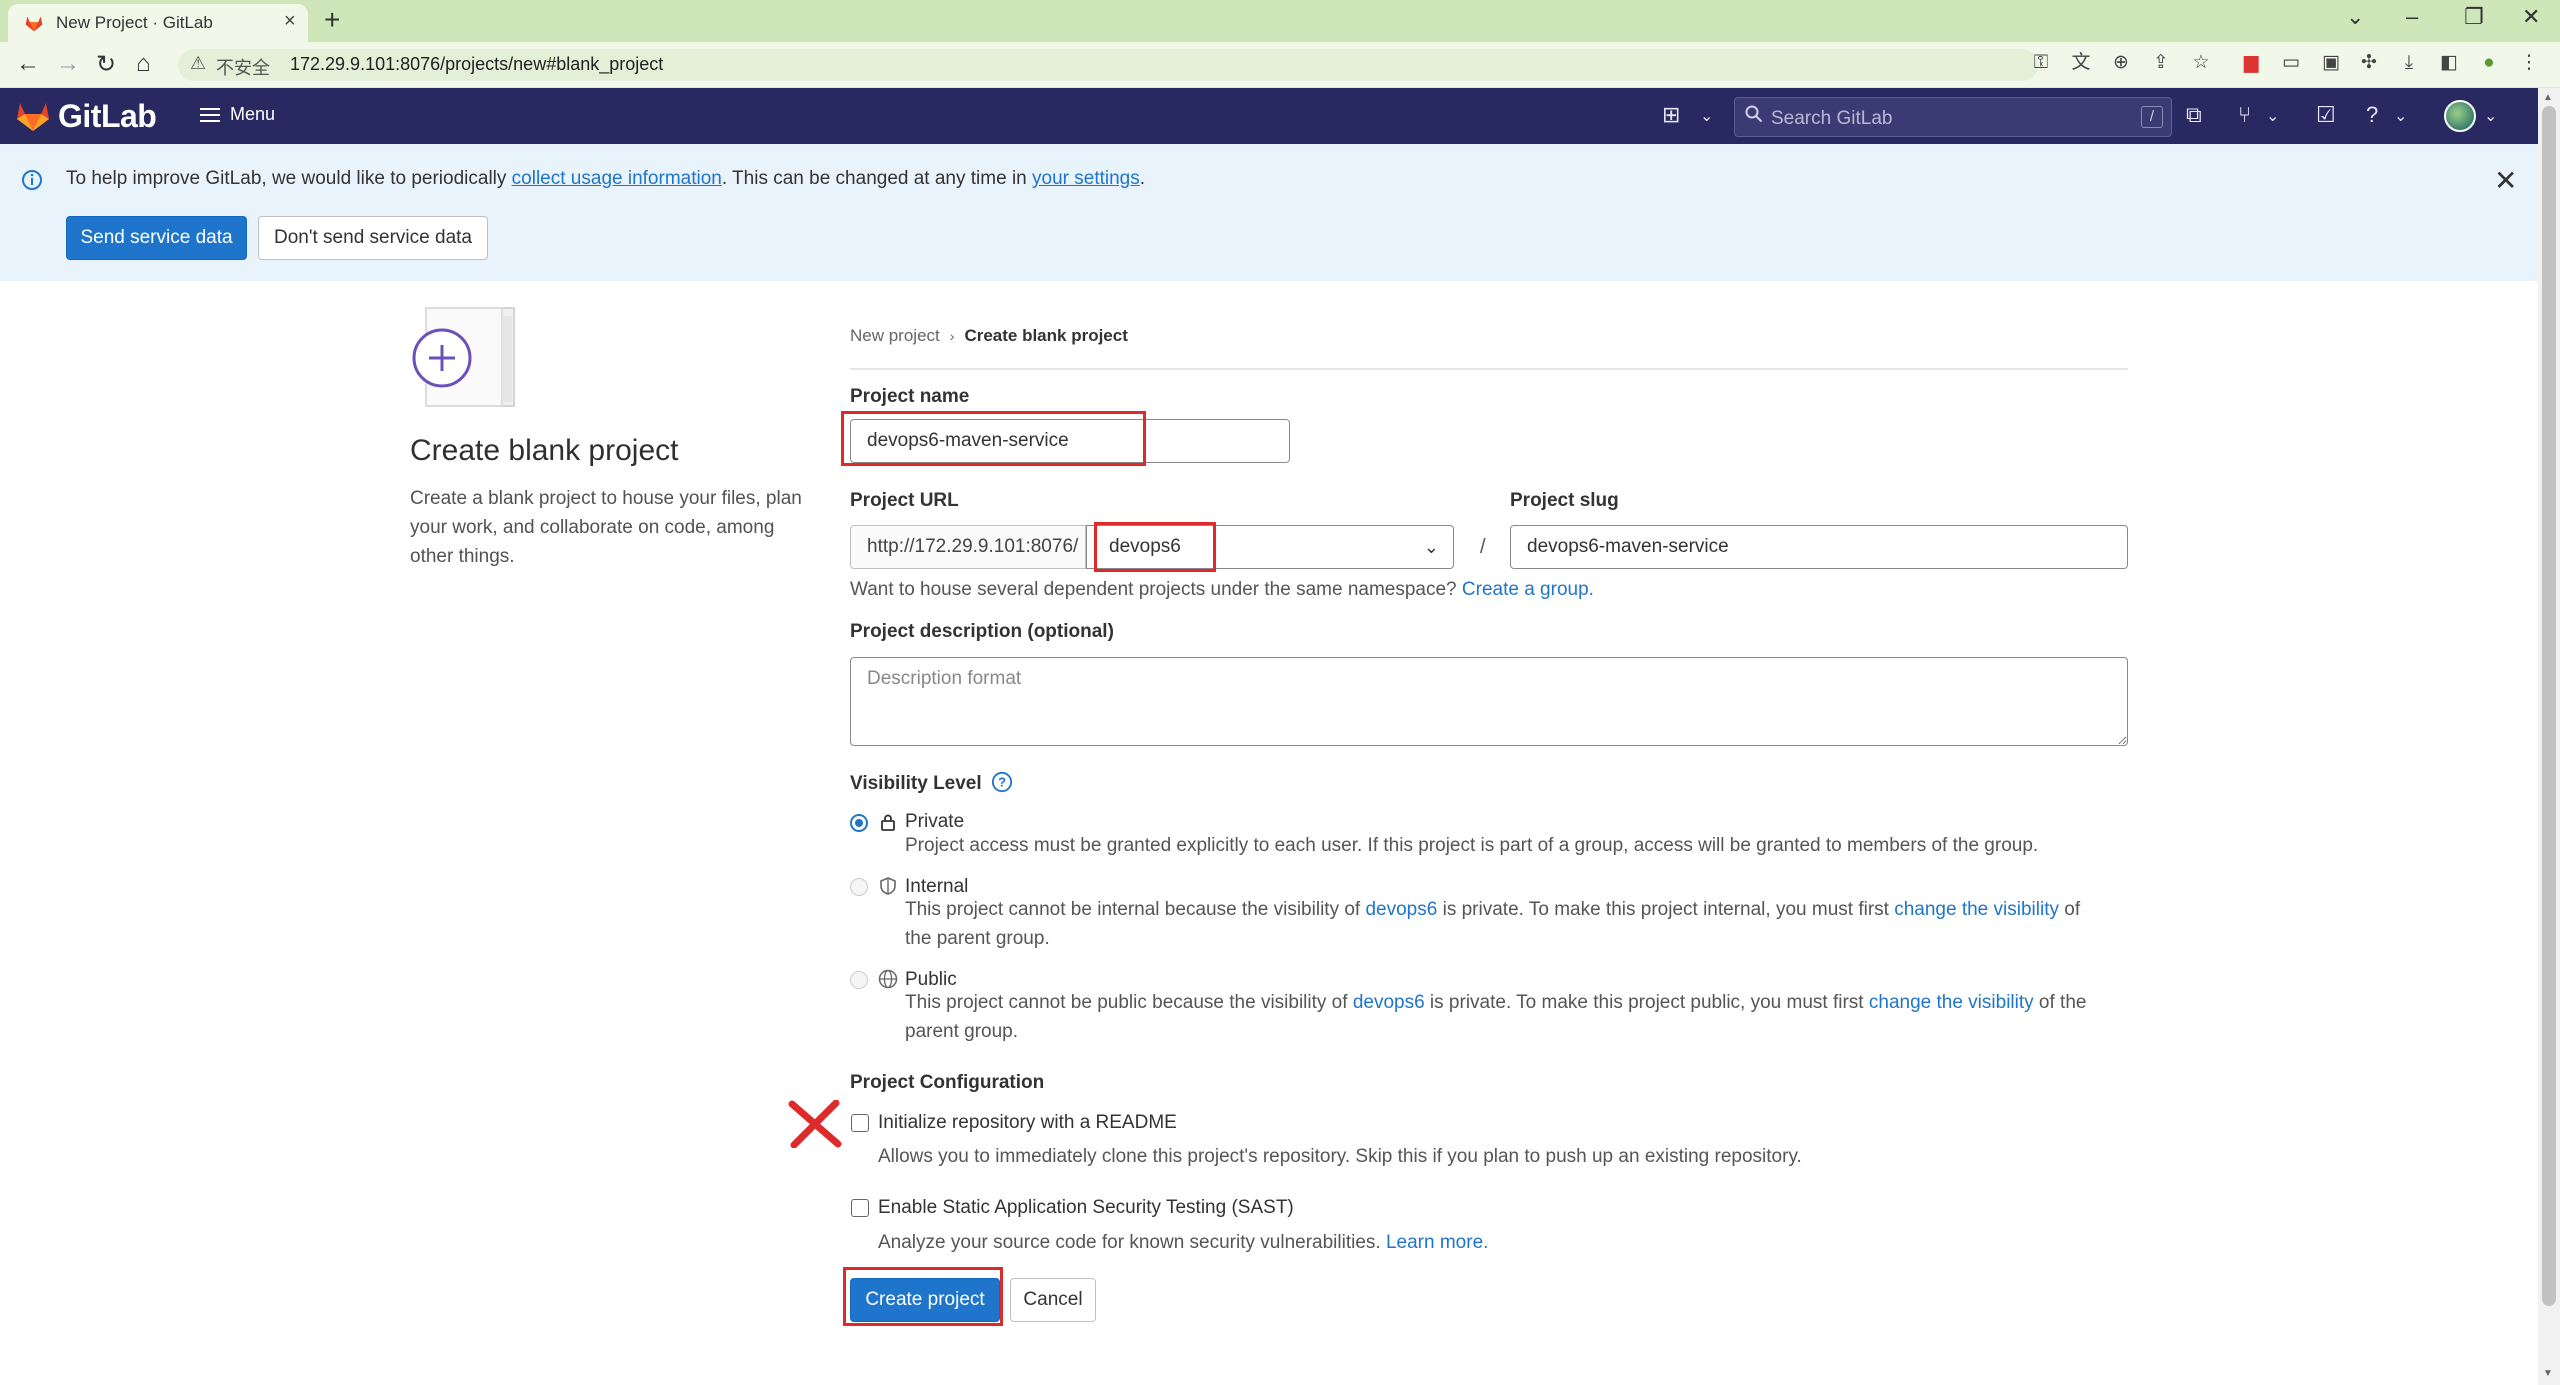 The height and width of the screenshot is (1385, 2560). What do you see at coordinates (859, 823) in the screenshot?
I see `visibility-private-radio` at bounding box center [859, 823].